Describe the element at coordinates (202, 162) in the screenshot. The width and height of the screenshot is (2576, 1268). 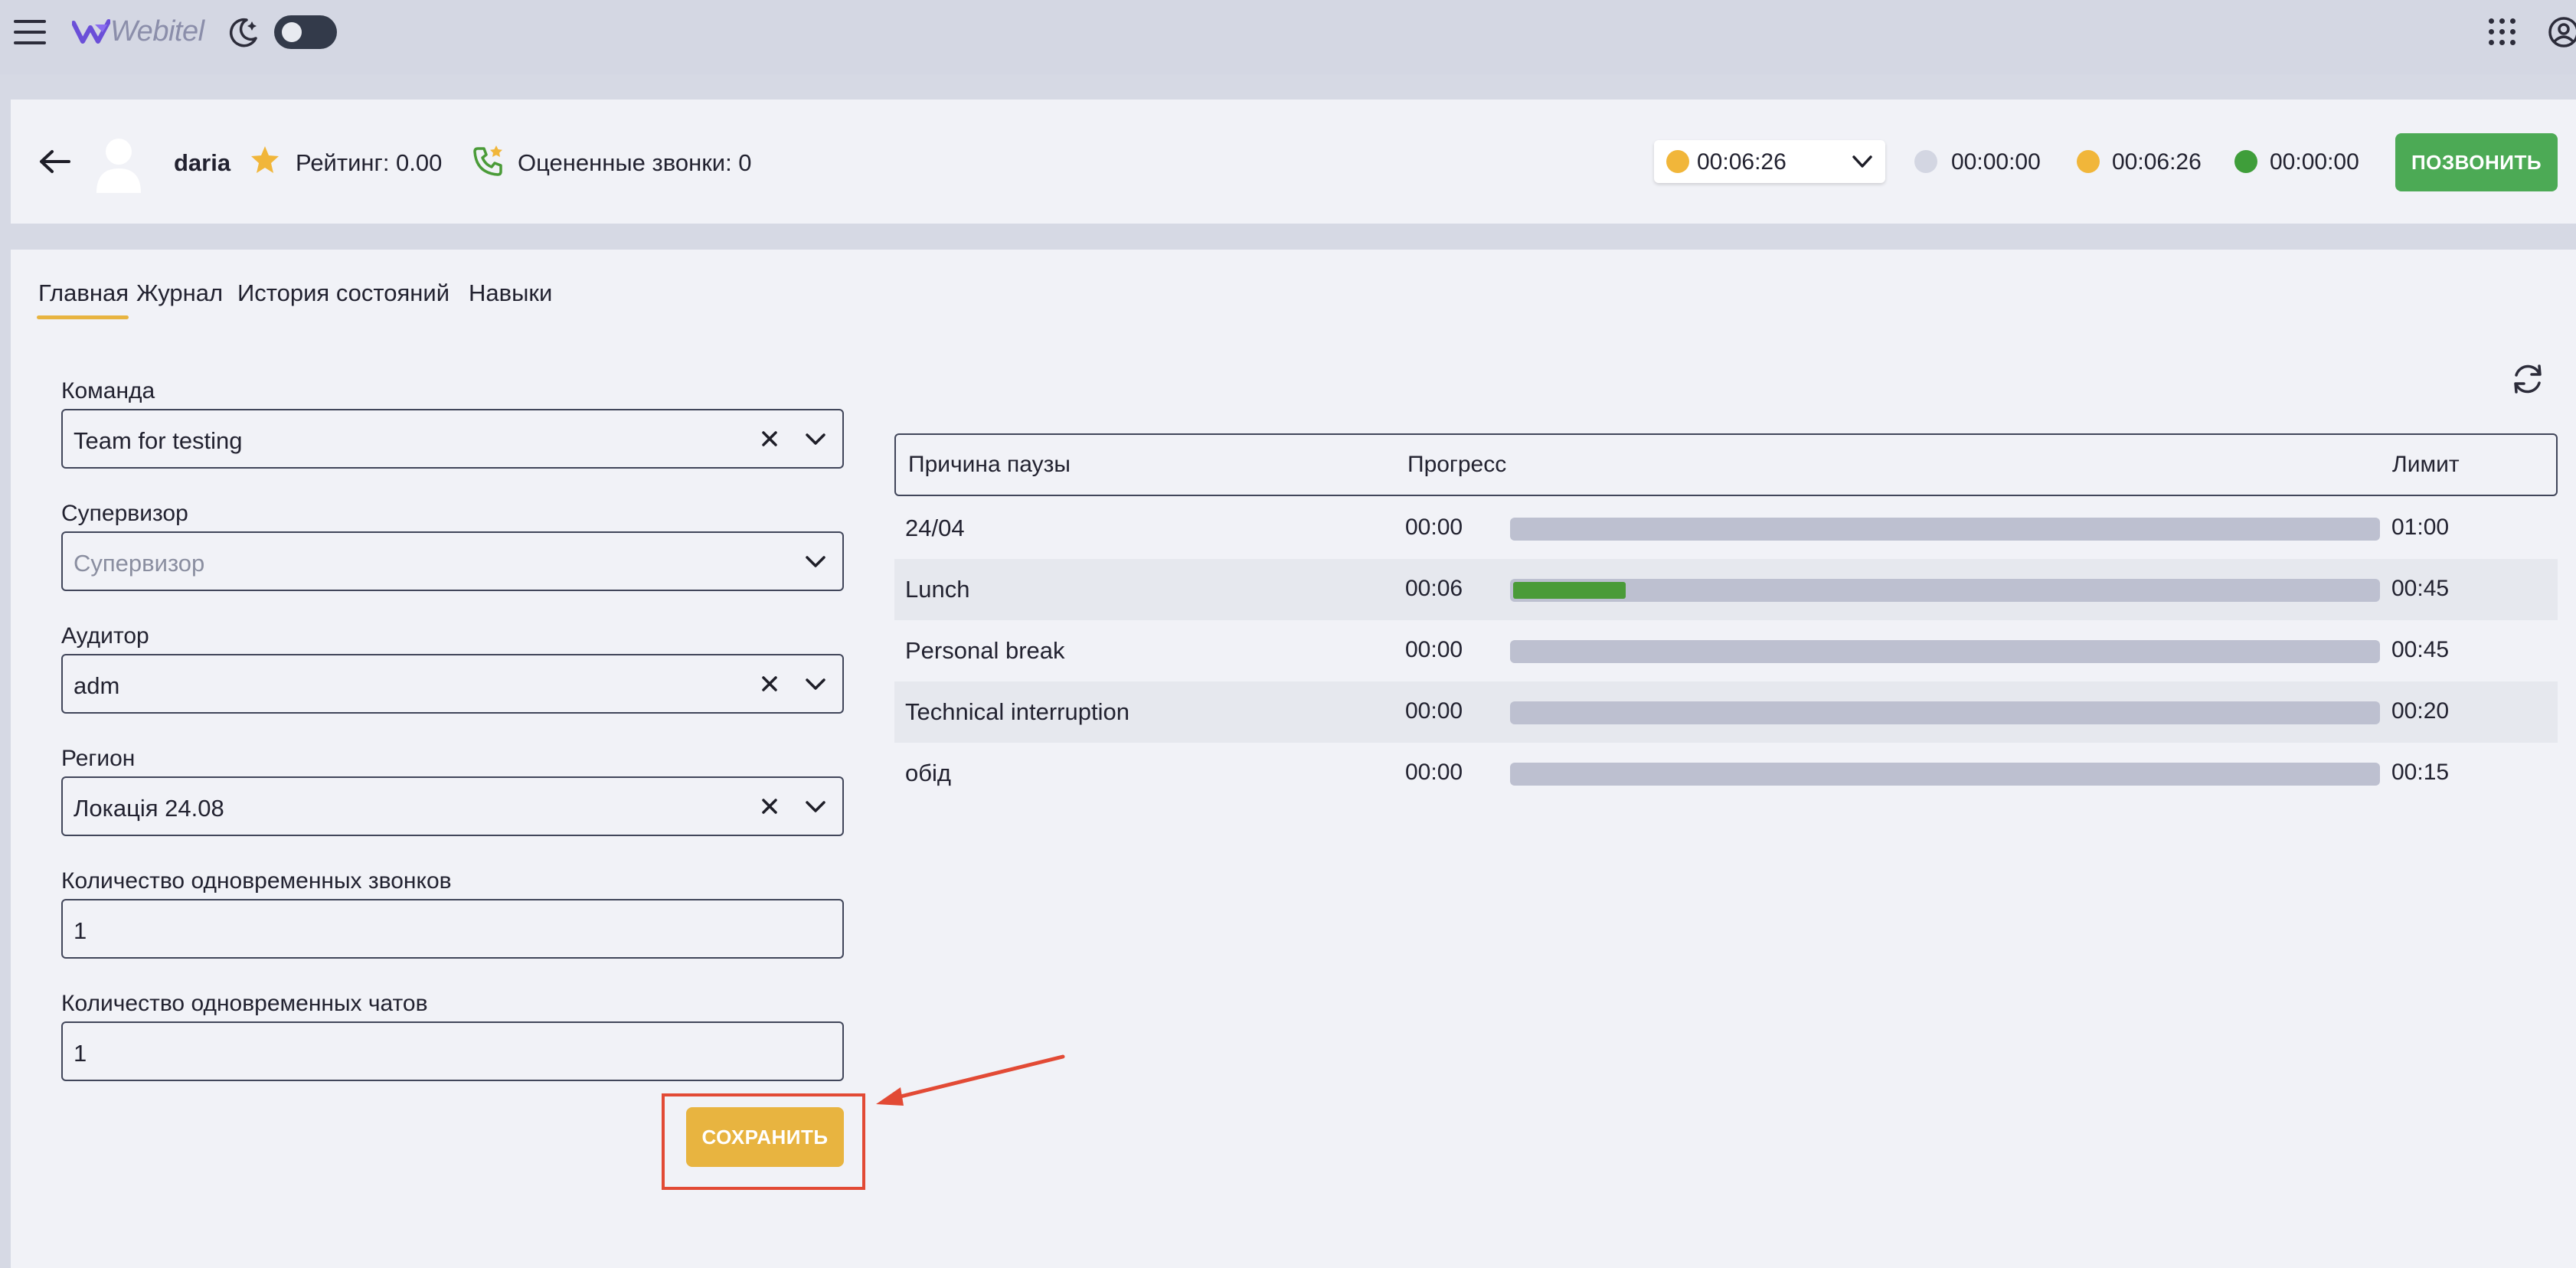
I see `agent-name: daria` at that location.